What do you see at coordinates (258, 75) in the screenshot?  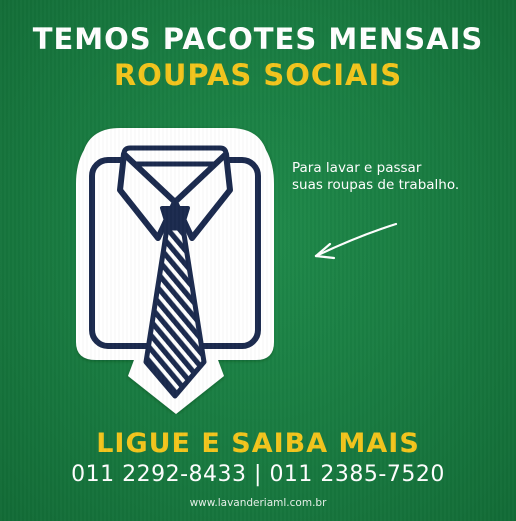 I see `headline-line-2: ROUPAS SOCIAIS` at bounding box center [258, 75].